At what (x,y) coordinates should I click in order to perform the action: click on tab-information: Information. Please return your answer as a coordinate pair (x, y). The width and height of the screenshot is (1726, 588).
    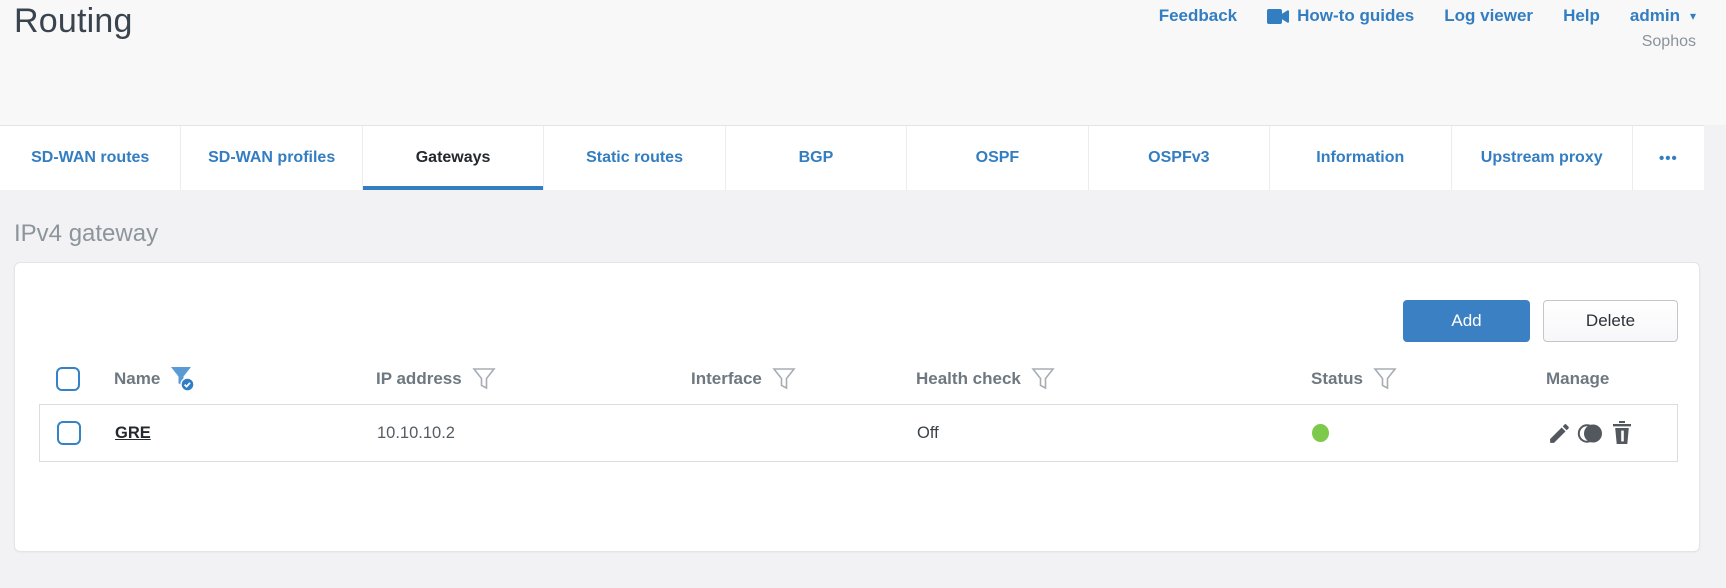
    Looking at the image, I should click on (1361, 158).